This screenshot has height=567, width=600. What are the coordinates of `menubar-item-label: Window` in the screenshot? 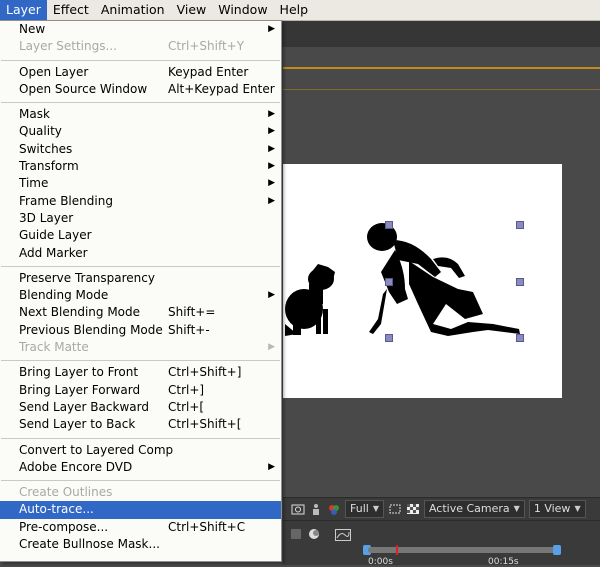 It's located at (243, 9).